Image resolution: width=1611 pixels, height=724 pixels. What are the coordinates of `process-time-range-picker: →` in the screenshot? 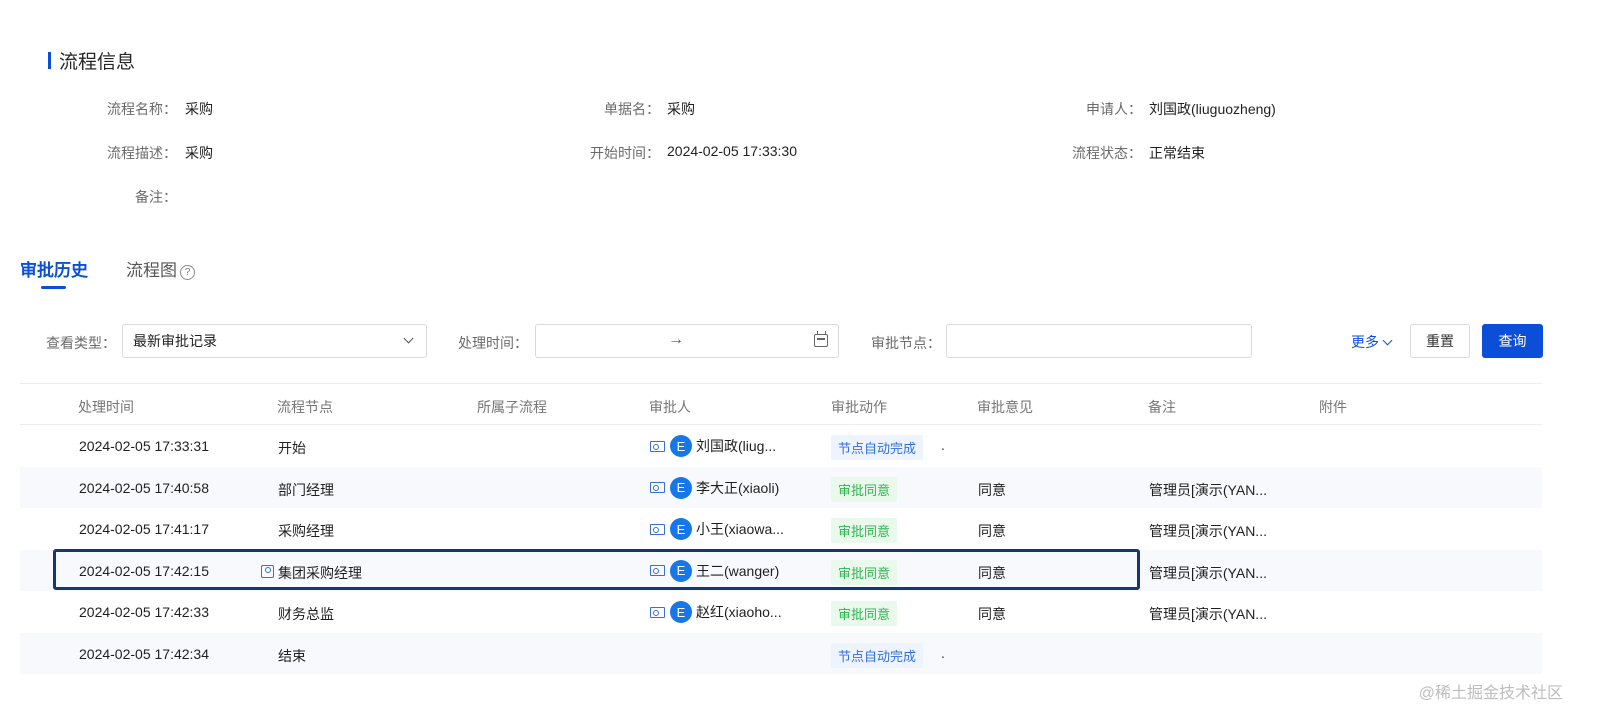 It's located at (687, 341).